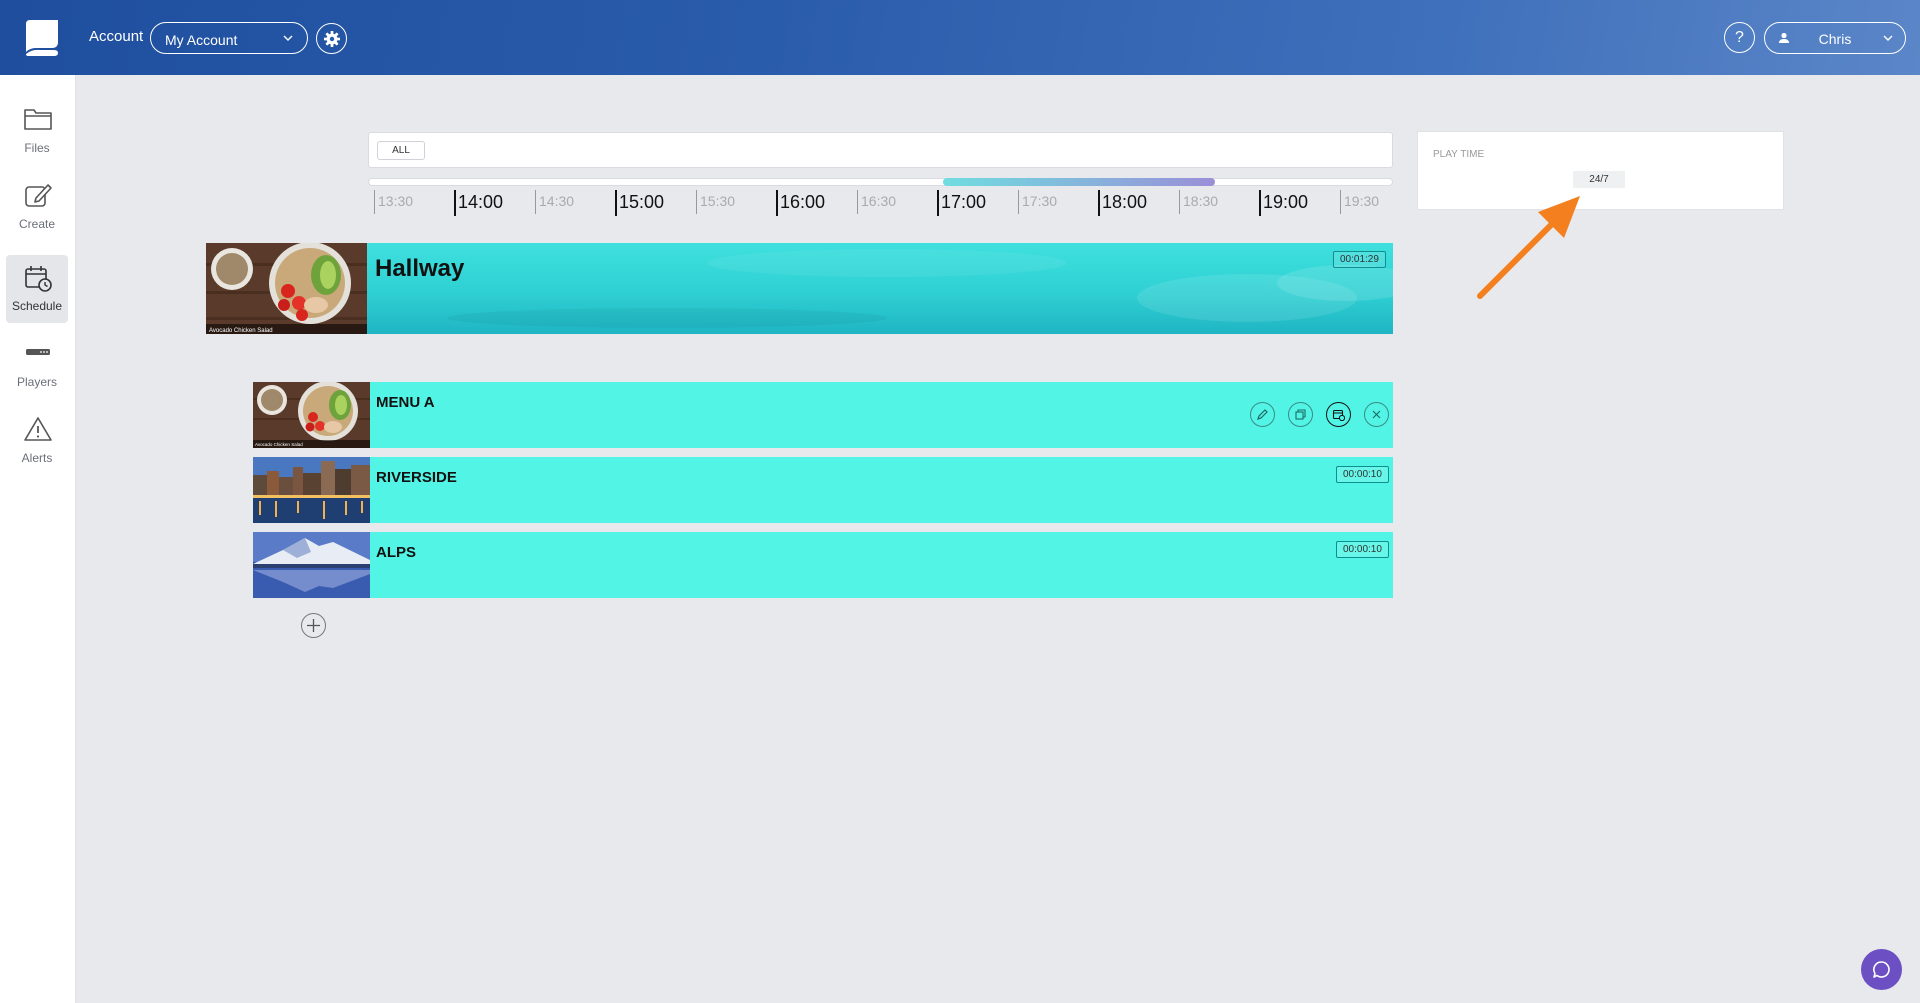  I want to click on sidebar-item-alerts: Alerts, so click(37, 441).